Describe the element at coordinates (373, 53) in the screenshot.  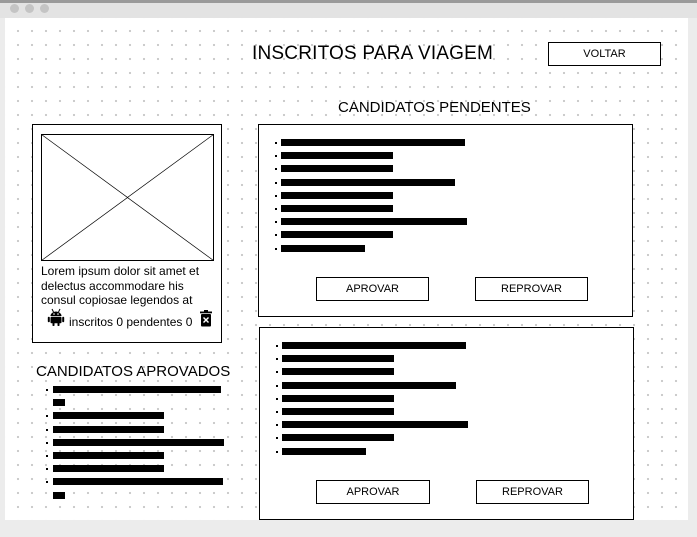
I see `page-title: INSCRITOS PARA VIAGEM` at that location.